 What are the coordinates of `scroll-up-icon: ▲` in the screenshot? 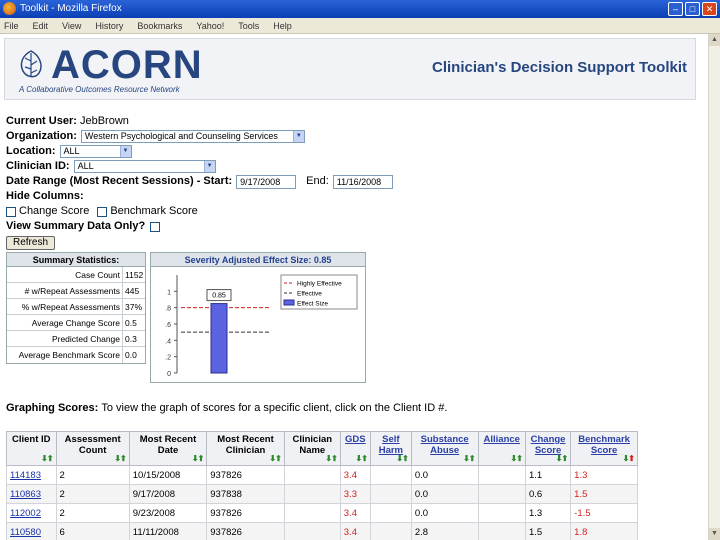 It's located at (714, 40).